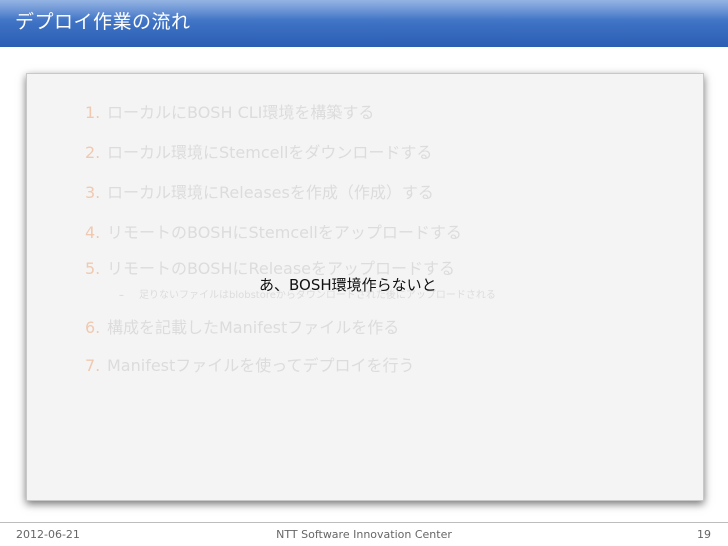 This screenshot has width=728, height=546. I want to click on slide-header: デプロイ作業の流れ, so click(364, 23).